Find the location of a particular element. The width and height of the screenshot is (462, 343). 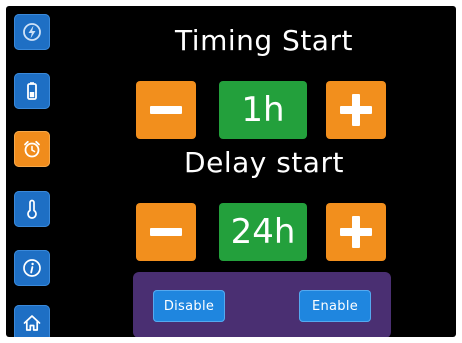

sidebar-item-power is located at coordinates (32, 32).